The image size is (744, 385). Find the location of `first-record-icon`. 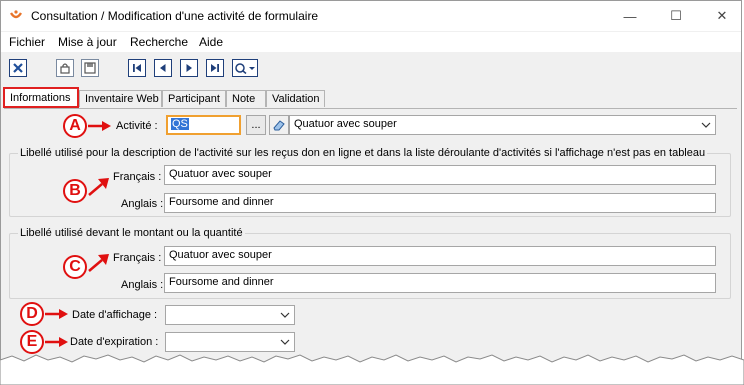

first-record-icon is located at coordinates (137, 68).